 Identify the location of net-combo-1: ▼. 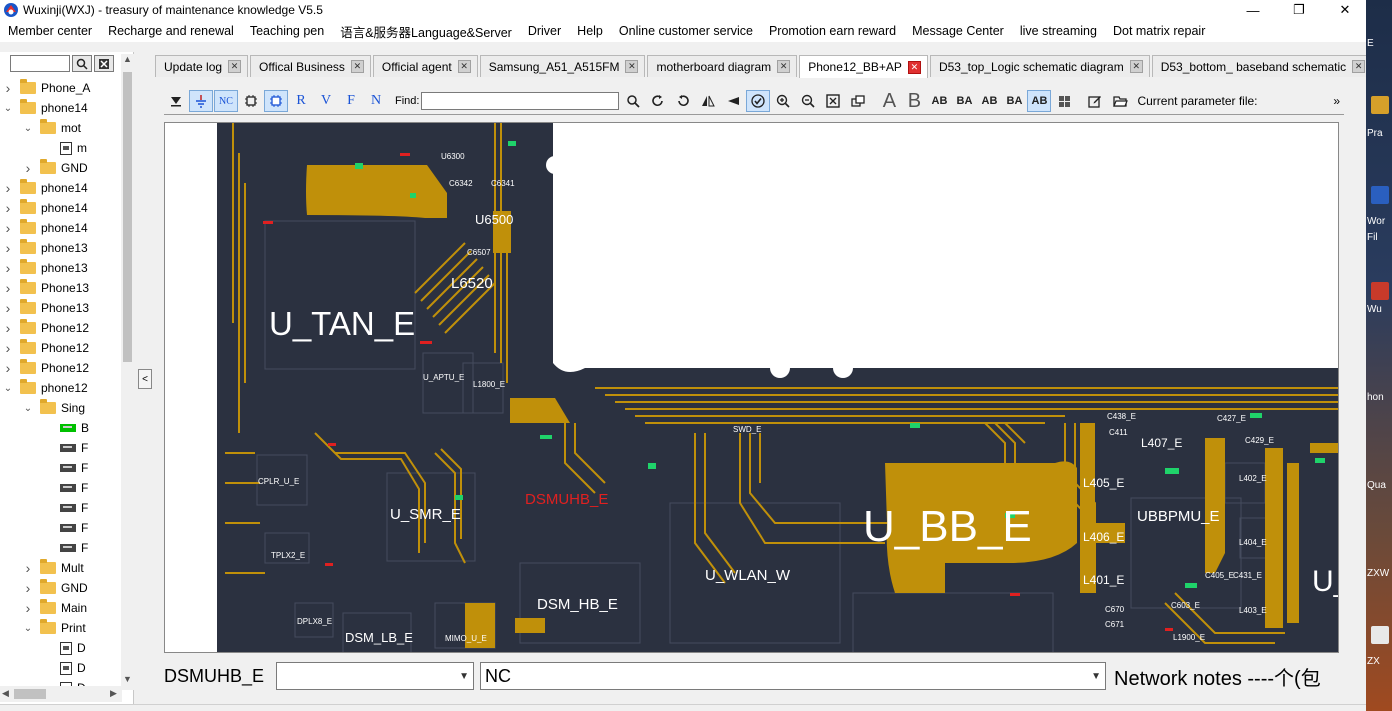
(375, 676).